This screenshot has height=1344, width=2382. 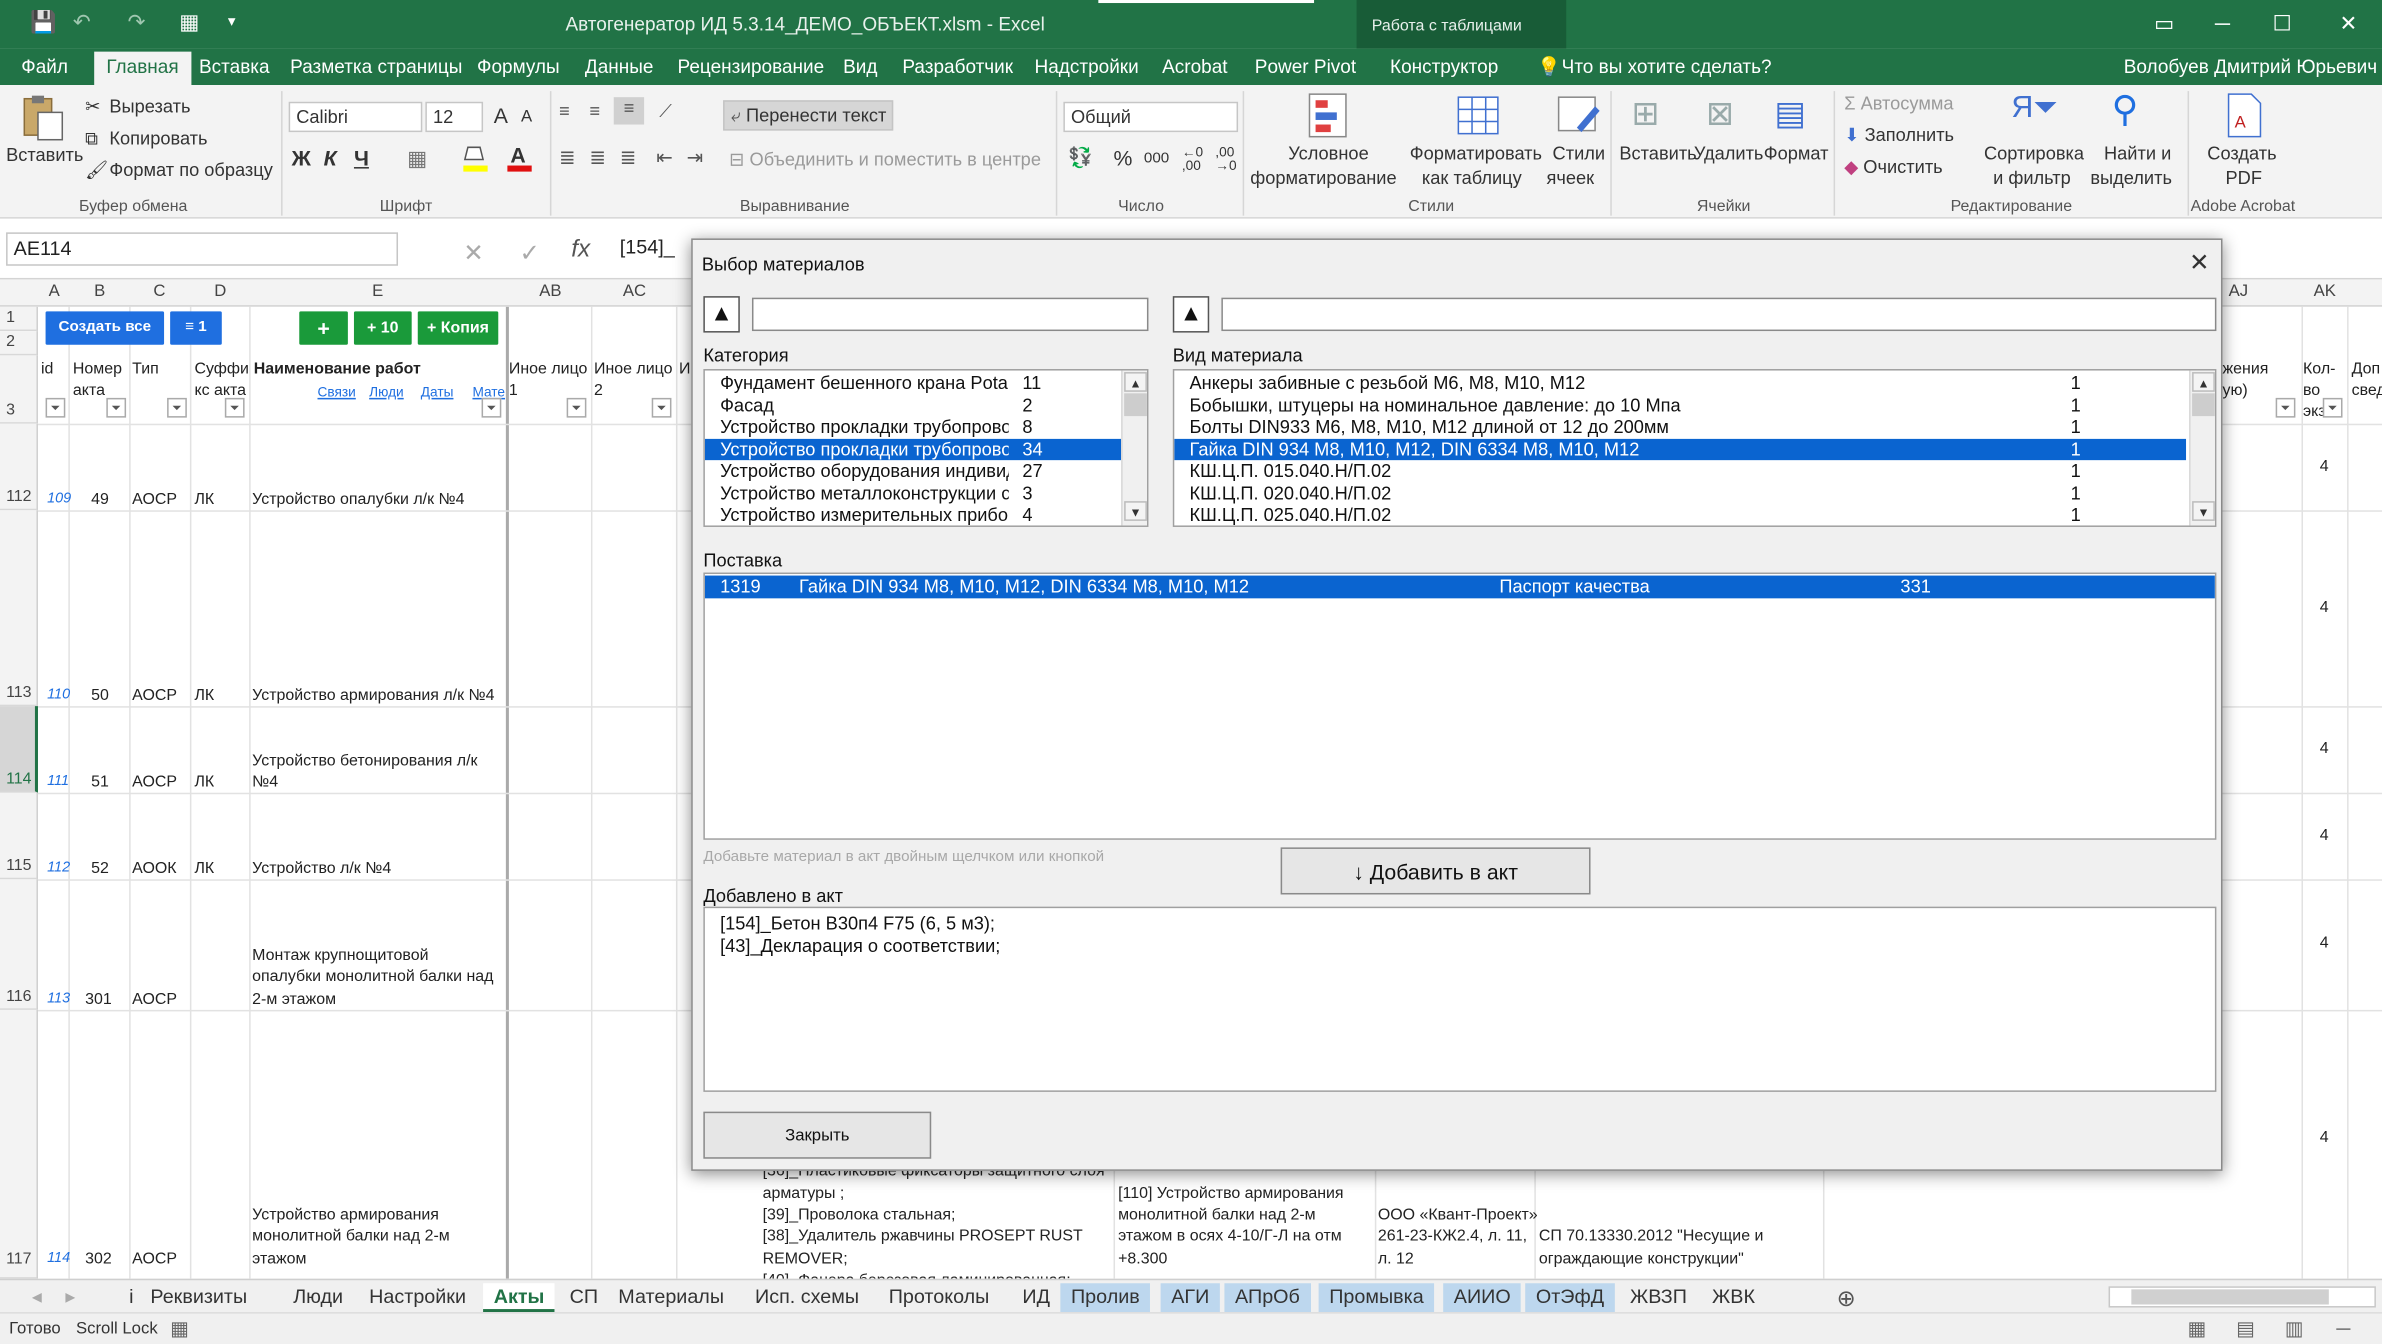 What do you see at coordinates (1898, 103) in the screenshot?
I see `autosum-button: Σ Автосумма` at bounding box center [1898, 103].